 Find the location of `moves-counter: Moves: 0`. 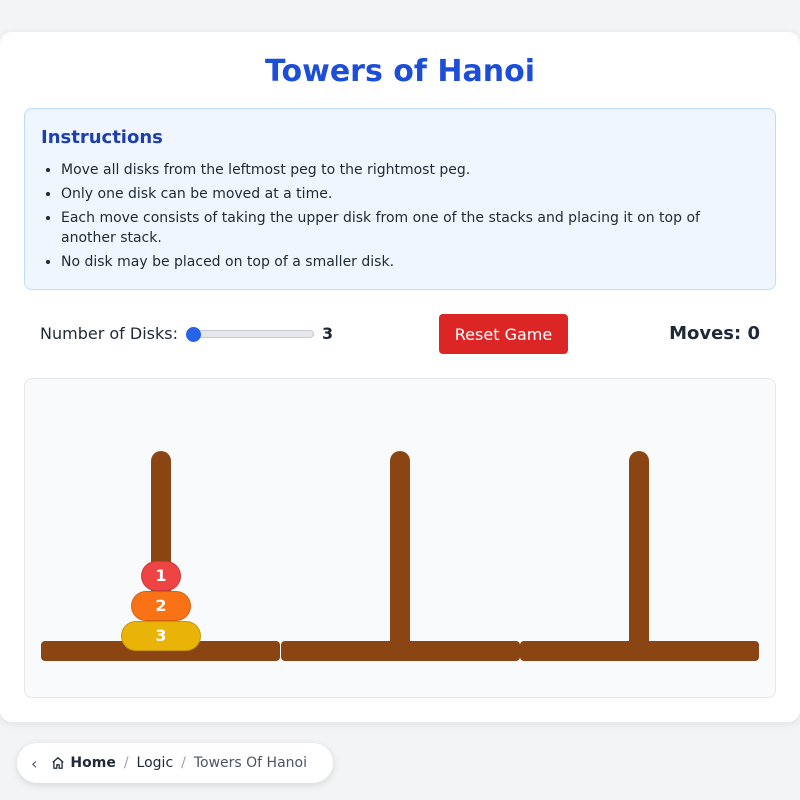

moves-counter: Moves: 0 is located at coordinates (714, 333).